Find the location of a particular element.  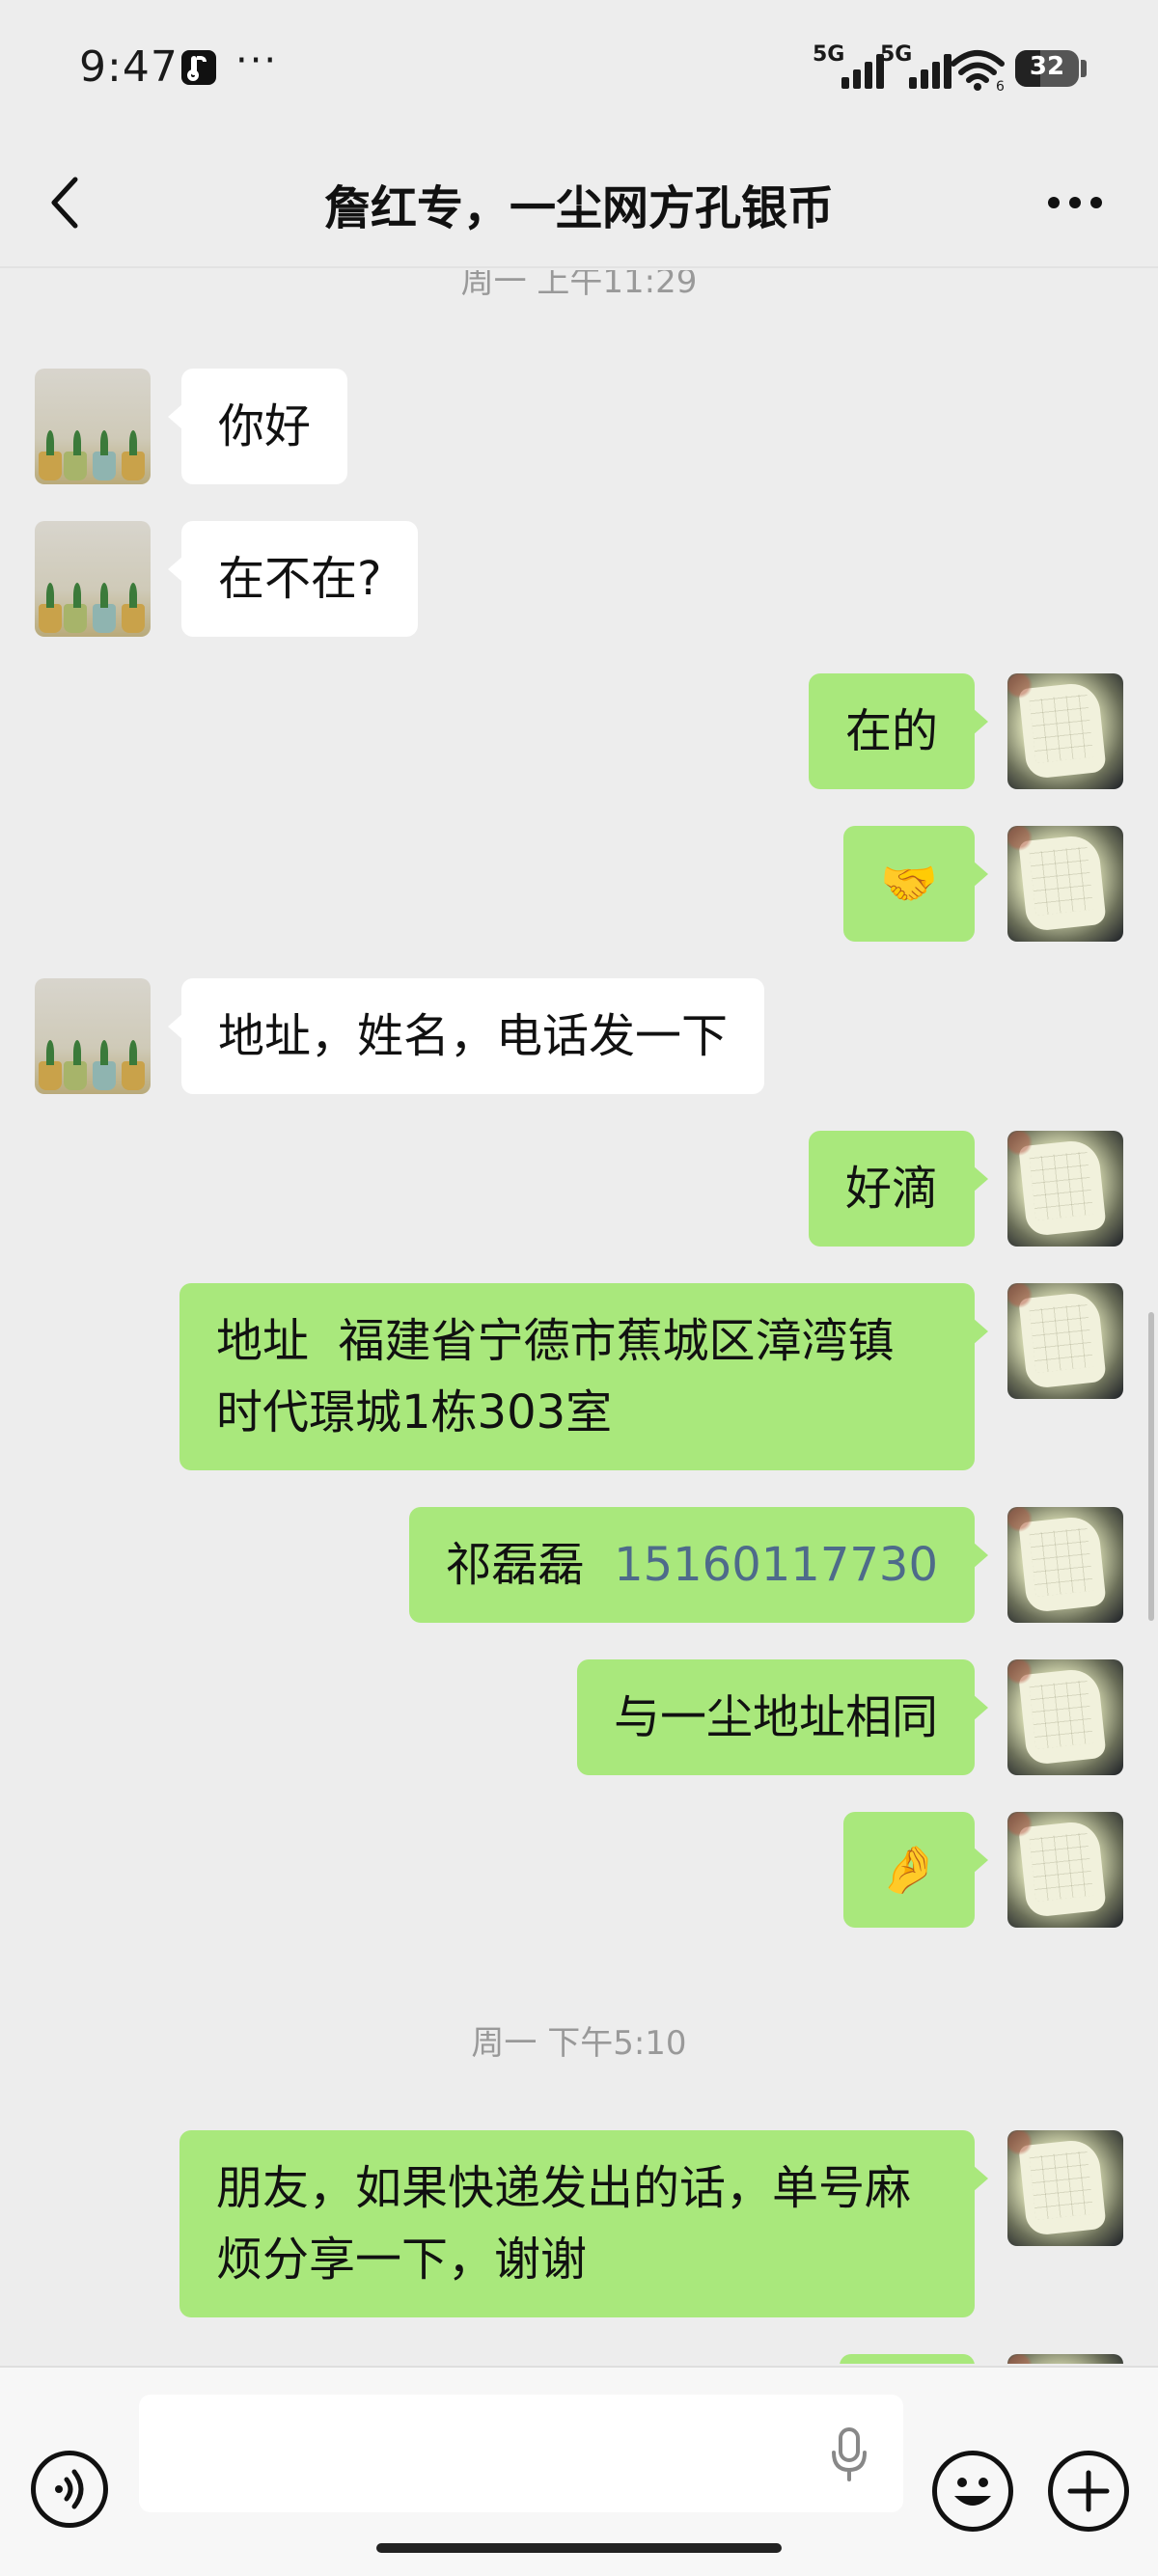

battery-icon: 32 is located at coordinates (1047, 68).